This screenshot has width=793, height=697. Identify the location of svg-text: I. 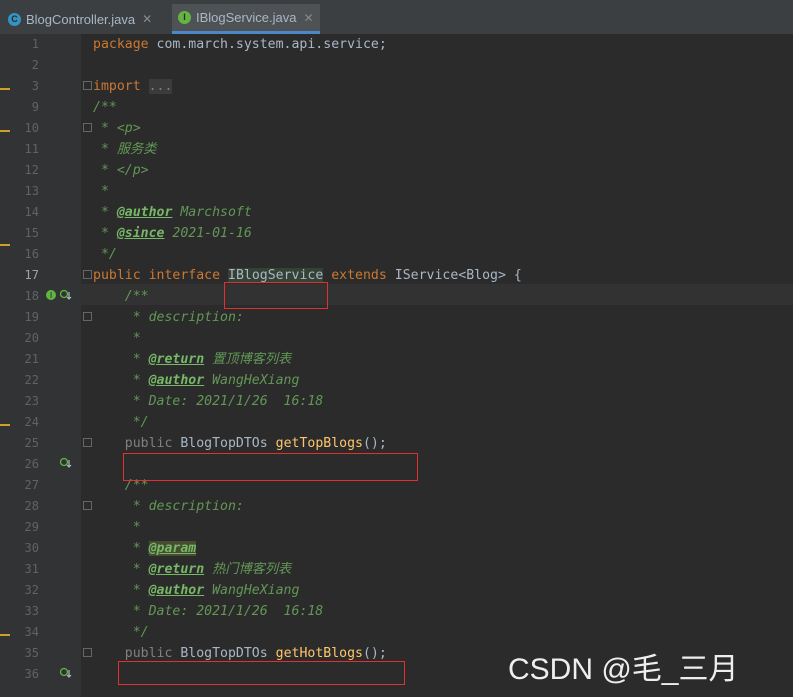
(51, 295).